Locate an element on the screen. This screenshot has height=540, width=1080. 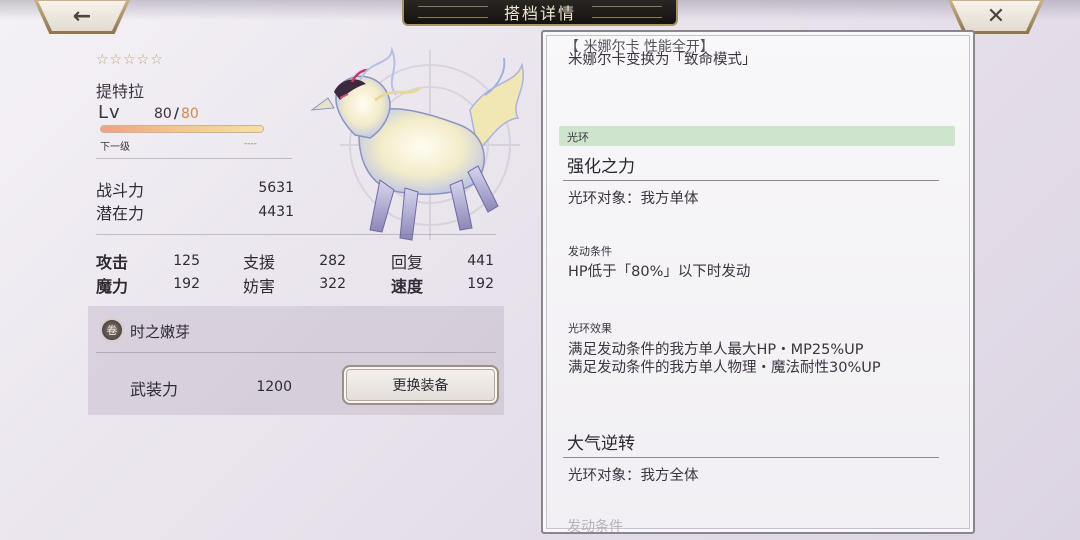
clipped-skill-description: 米娜尔卡变换为「致命模式」 is located at coordinates (662, 60).